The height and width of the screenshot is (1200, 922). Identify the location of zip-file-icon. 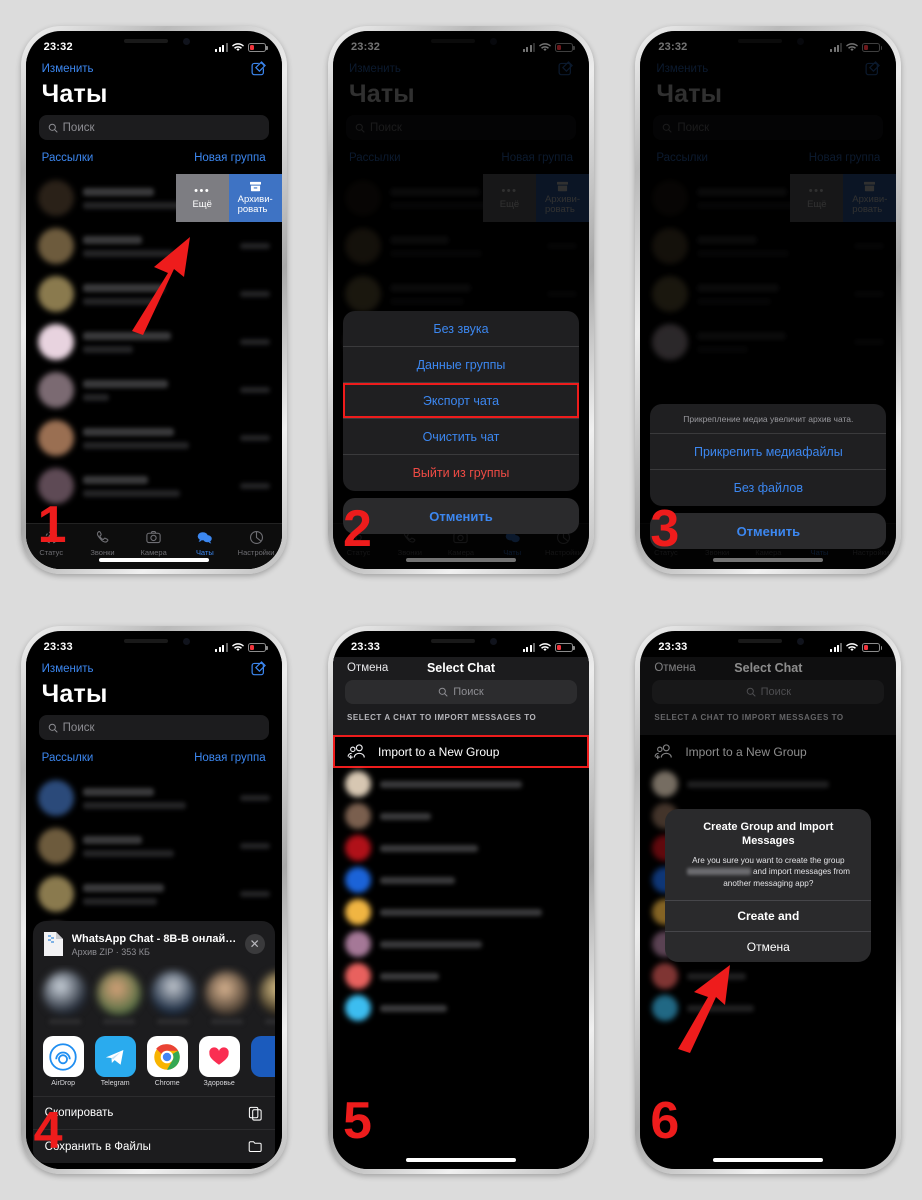
(53, 944).